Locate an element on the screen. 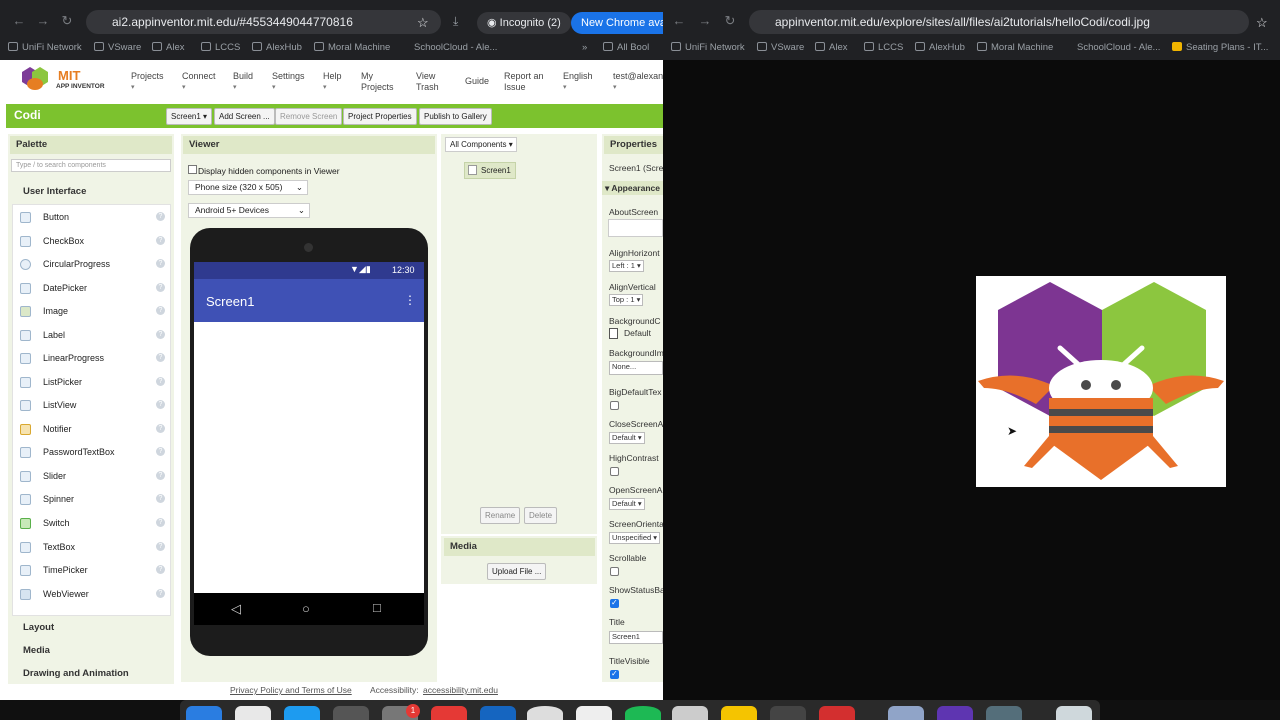 This screenshot has height=720, width=1280. text-editor-icon is located at coordinates (788, 713).